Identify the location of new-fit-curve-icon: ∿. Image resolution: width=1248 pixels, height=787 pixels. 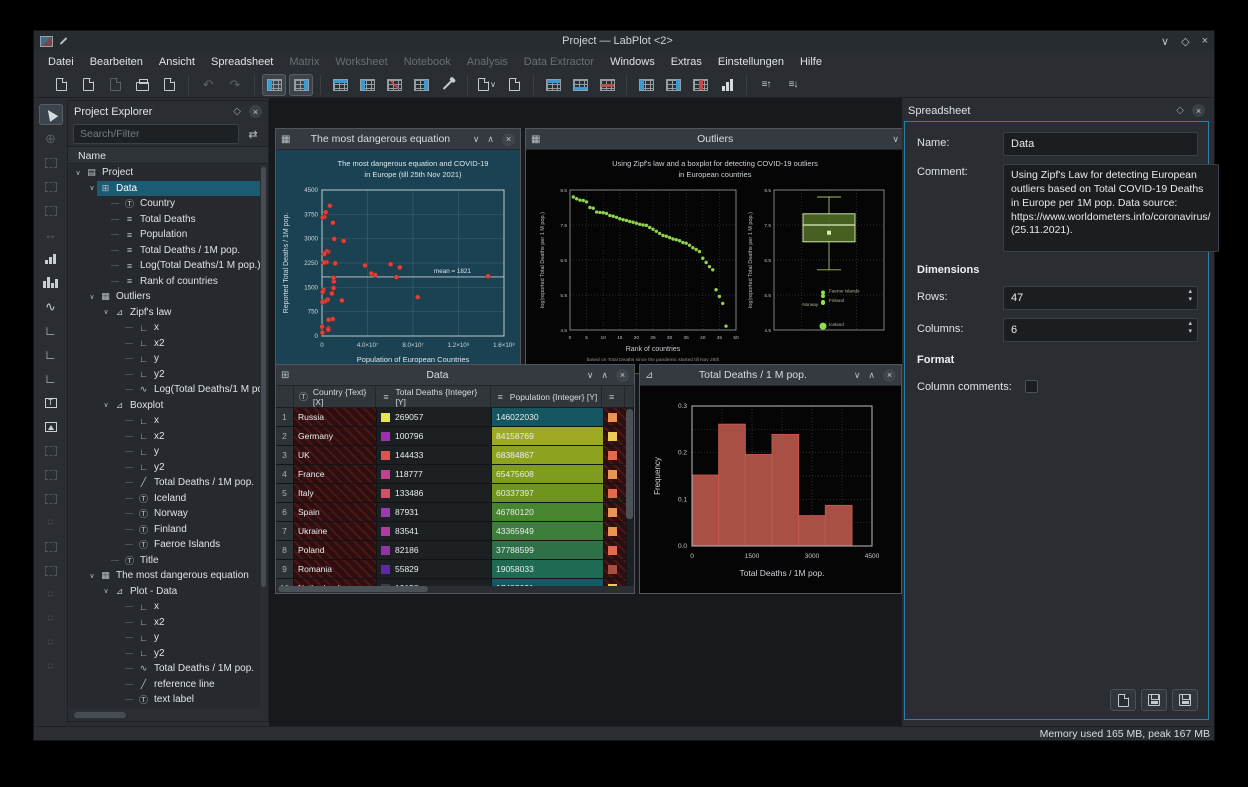
(51, 306).